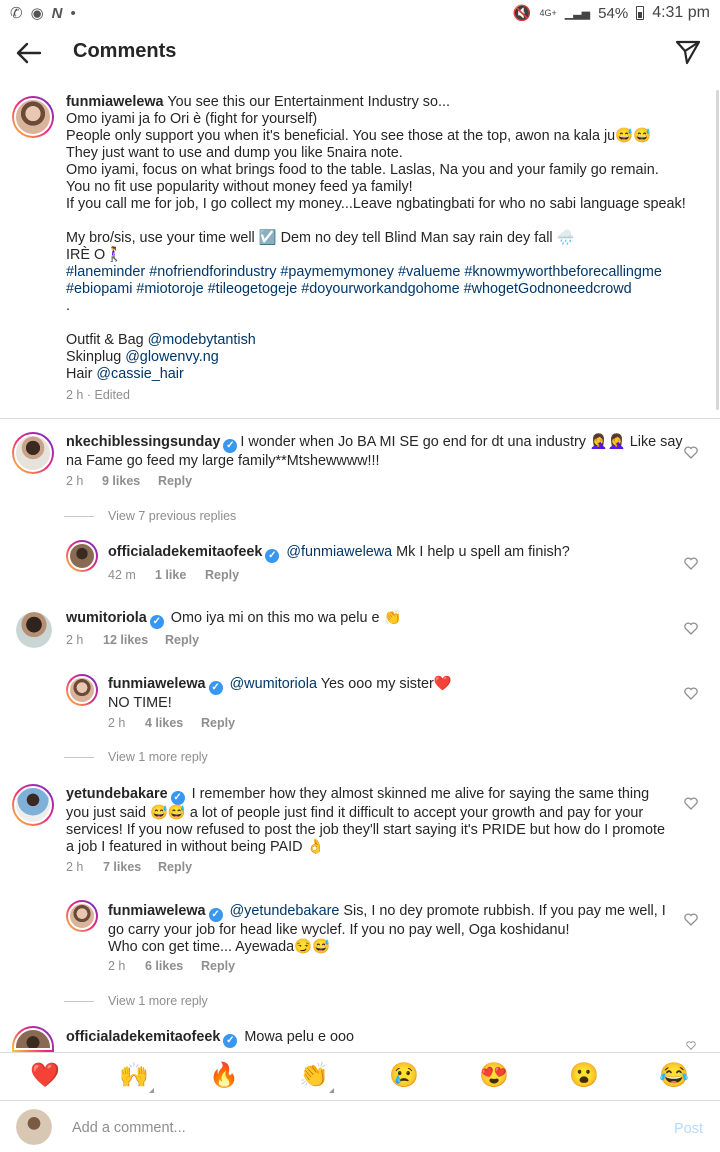 Image resolution: width=720 pixels, height=1152 pixels. I want to click on emoji-glyph: 🙌, so click(134, 1075).